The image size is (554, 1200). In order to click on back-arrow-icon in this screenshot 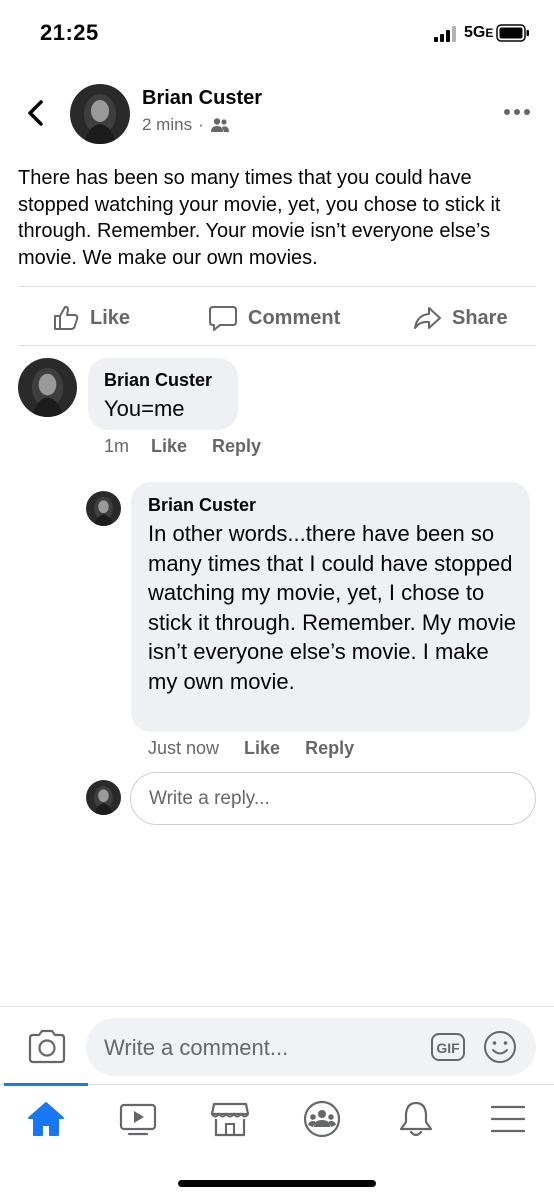, I will do `click(37, 113)`.